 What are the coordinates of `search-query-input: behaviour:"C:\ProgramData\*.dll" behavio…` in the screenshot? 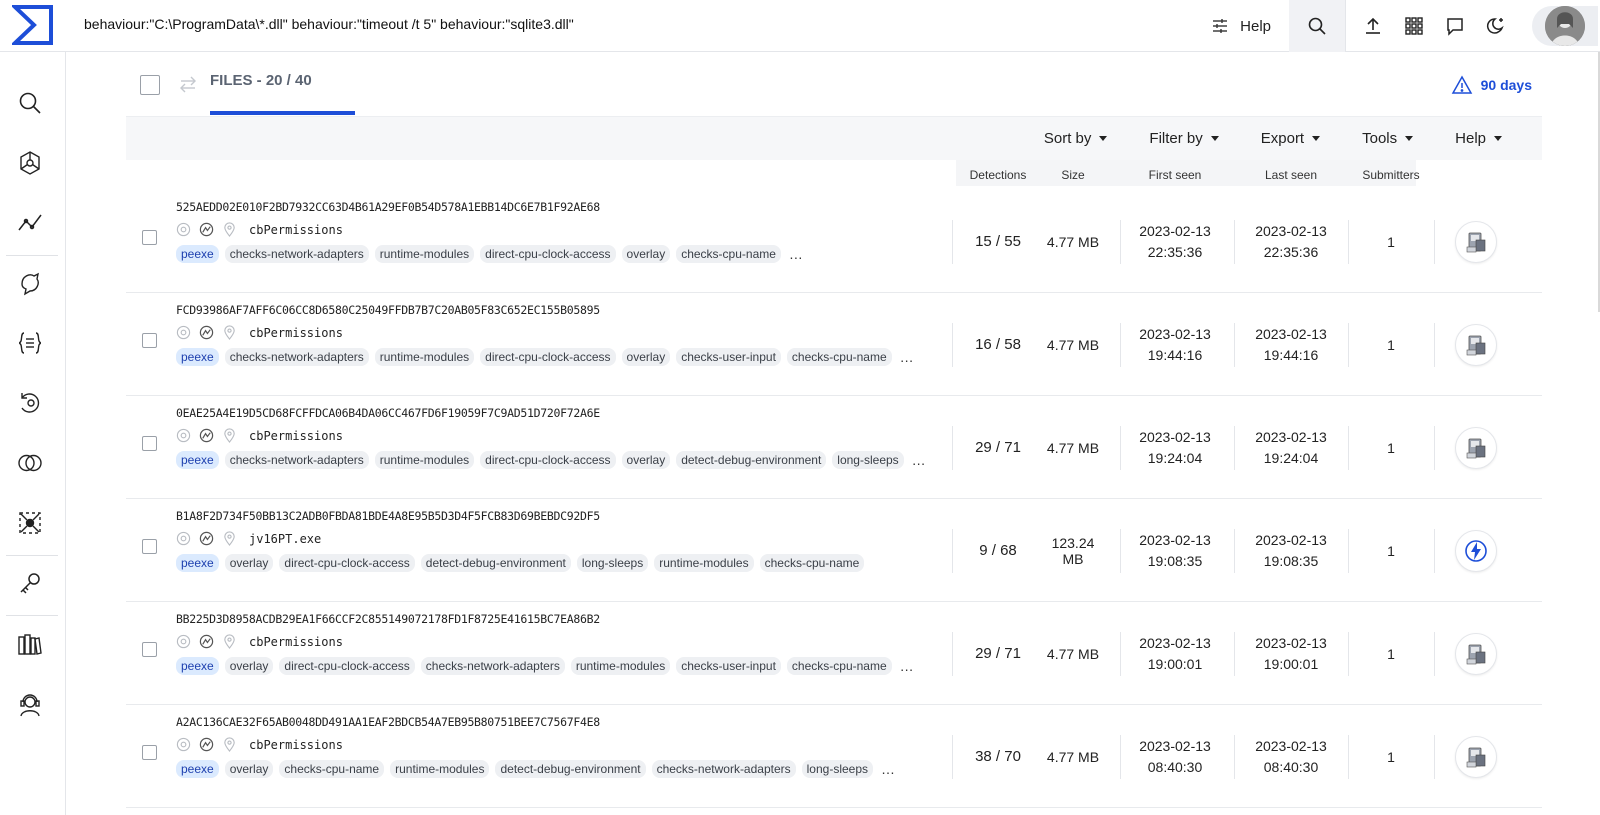 It's located at (329, 24).